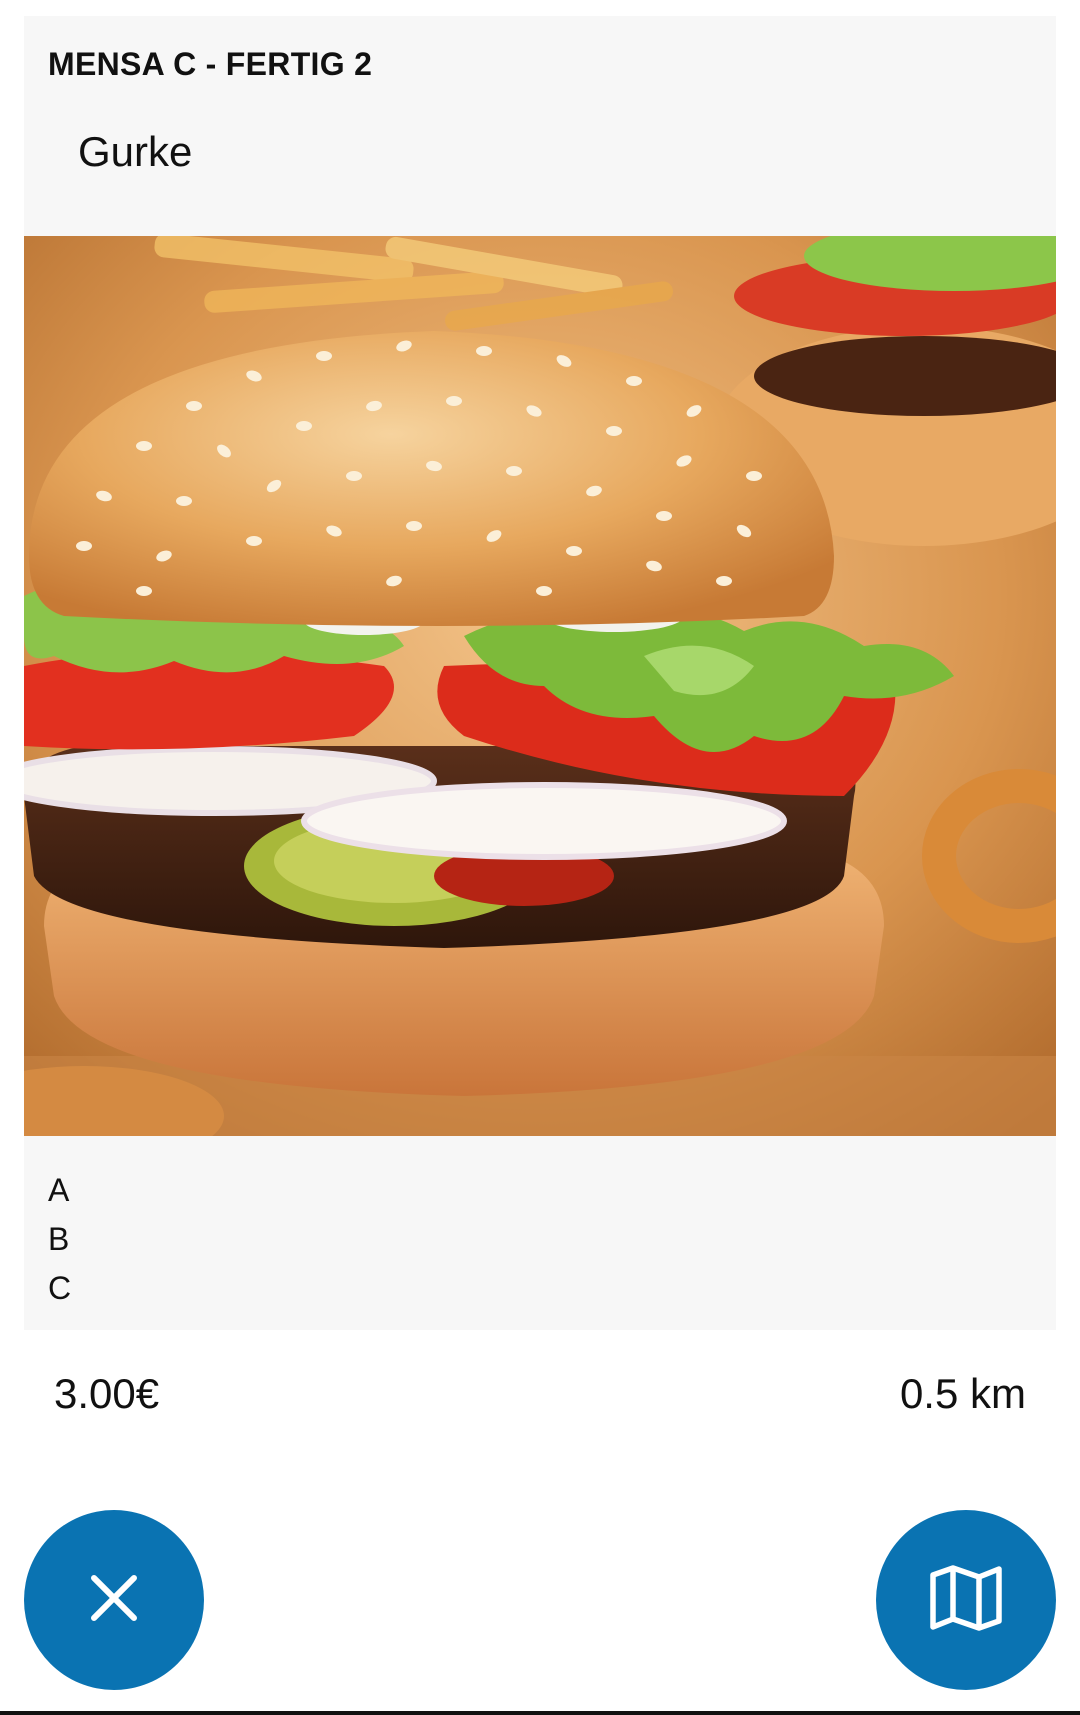  I want to click on meal-name: Gurke, so click(135, 151).